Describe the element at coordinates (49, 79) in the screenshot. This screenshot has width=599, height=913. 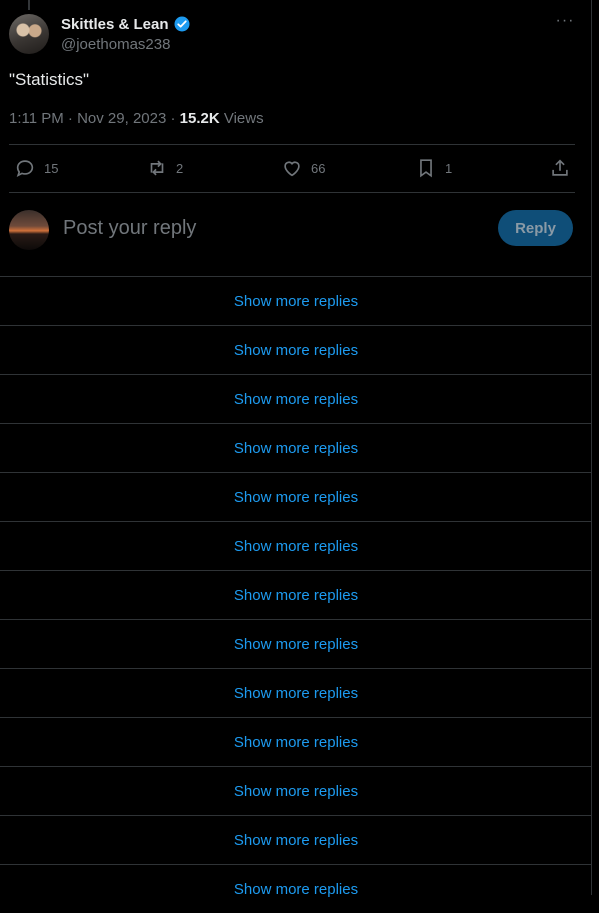
I see `tweet-text: "Statistics"` at that location.